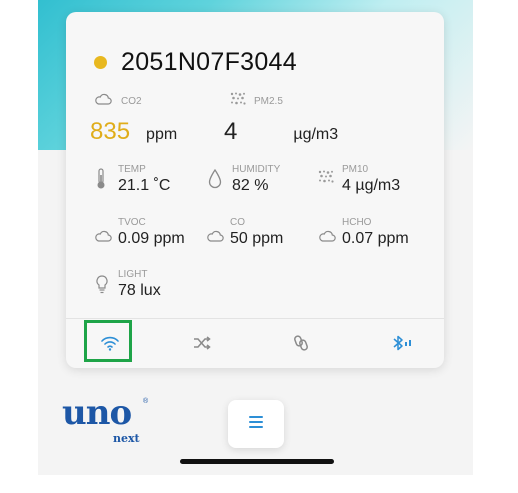  What do you see at coordinates (101, 181) in the screenshot?
I see `thermometer-icon` at bounding box center [101, 181].